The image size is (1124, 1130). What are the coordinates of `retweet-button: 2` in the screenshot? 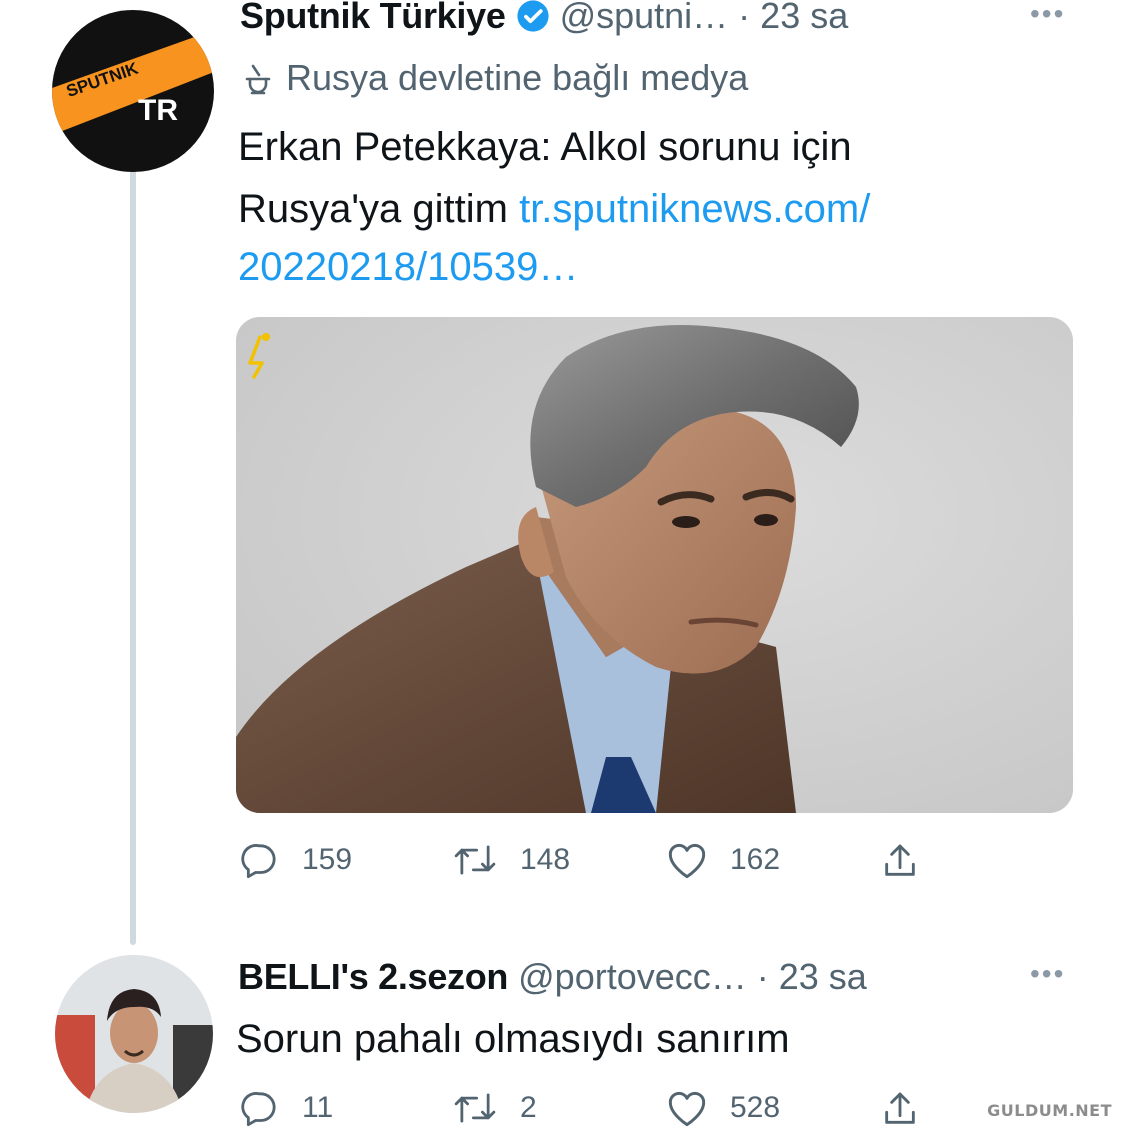 It's located at (494, 1108).